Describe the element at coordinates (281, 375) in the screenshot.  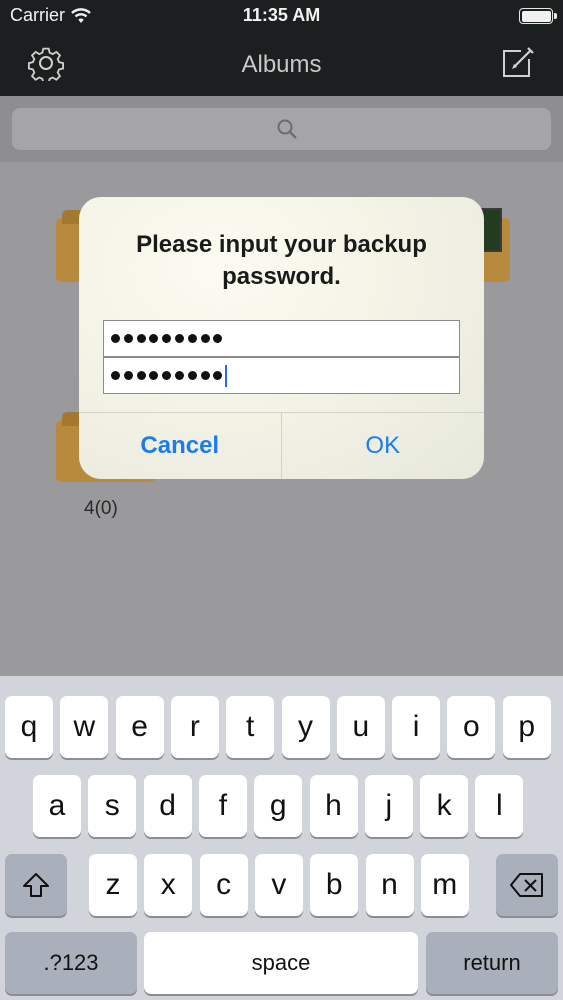
I see `confirm-password-field` at that location.